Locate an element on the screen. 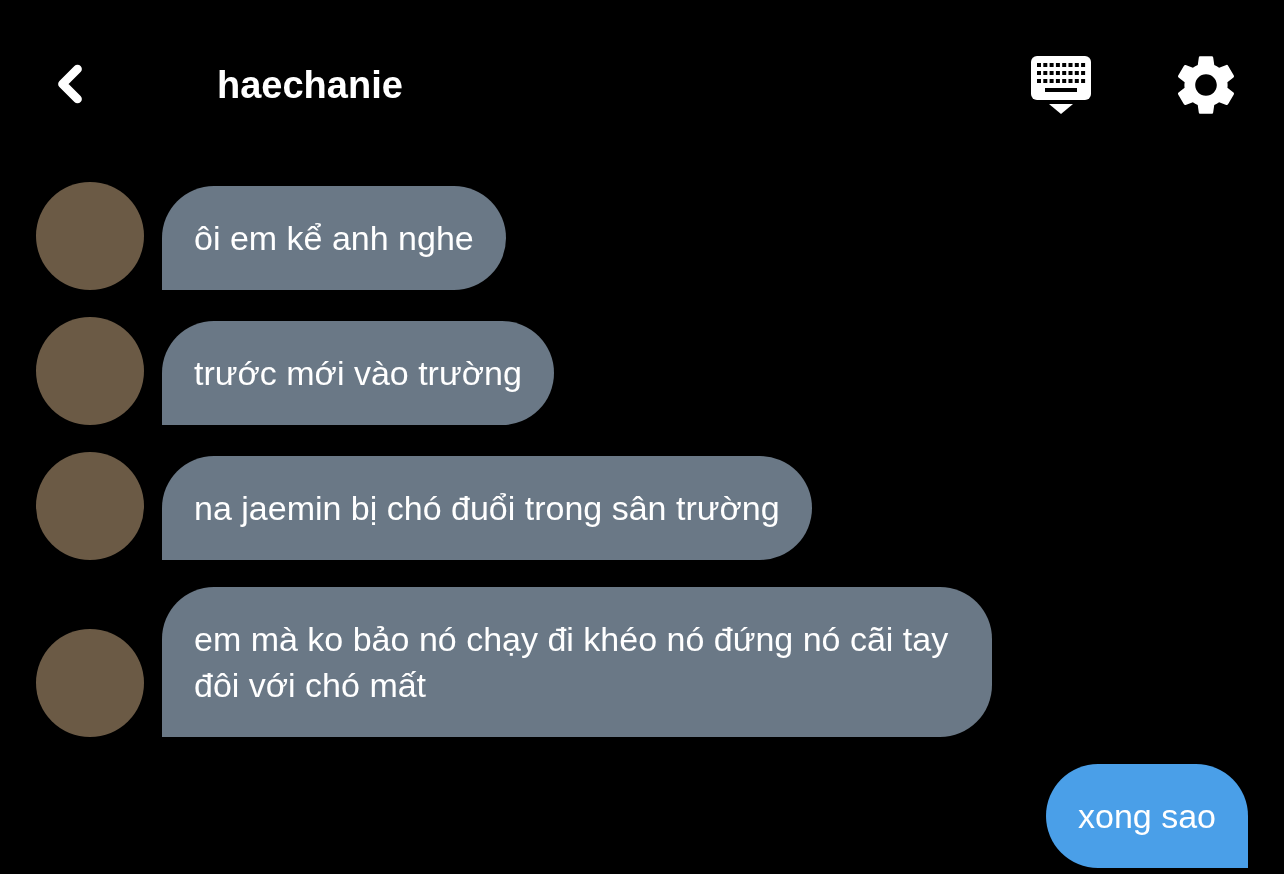 The image size is (1284, 874). chat-title: haechanie is located at coordinates (310, 85).